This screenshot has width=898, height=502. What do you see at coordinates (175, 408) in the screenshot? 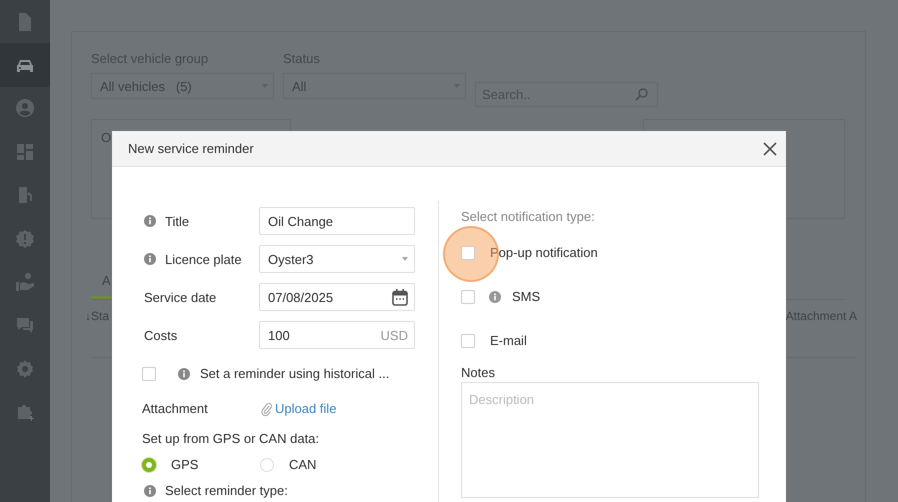
I see `field-label: Attachment` at bounding box center [175, 408].